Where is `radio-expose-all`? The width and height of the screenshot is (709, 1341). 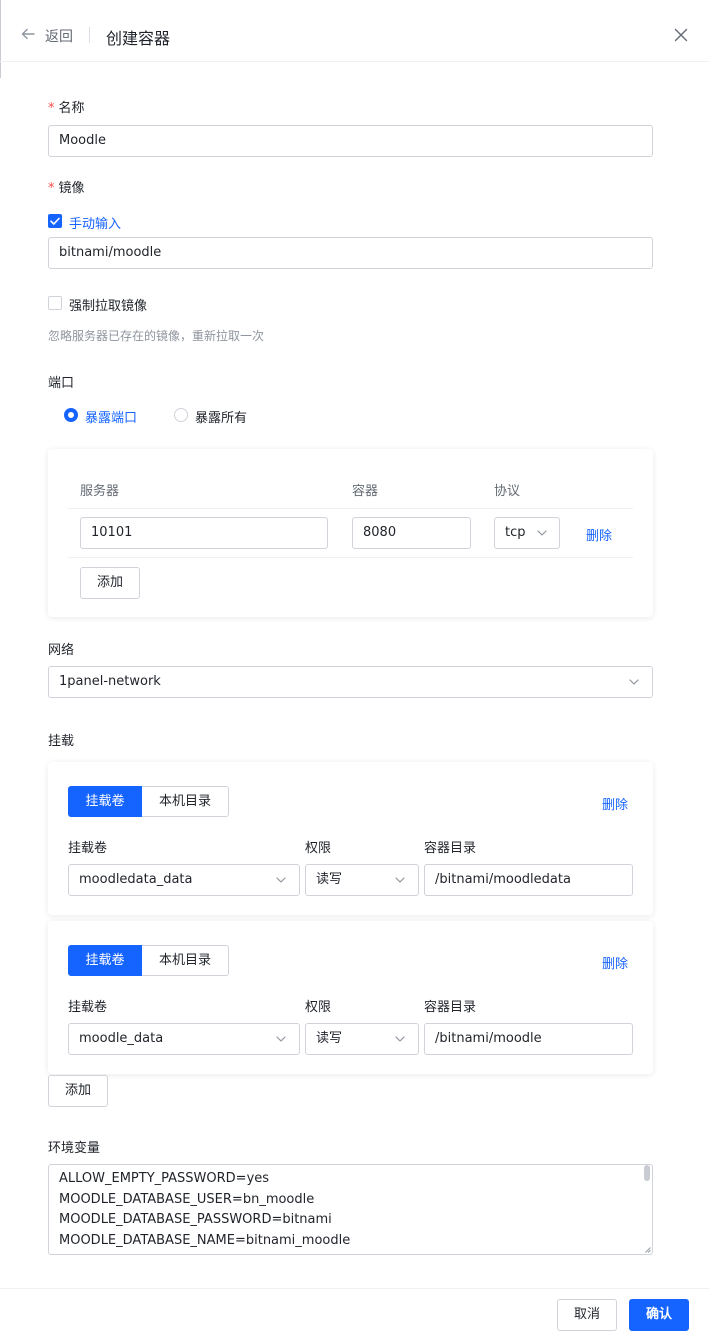
radio-expose-all is located at coordinates (181, 415).